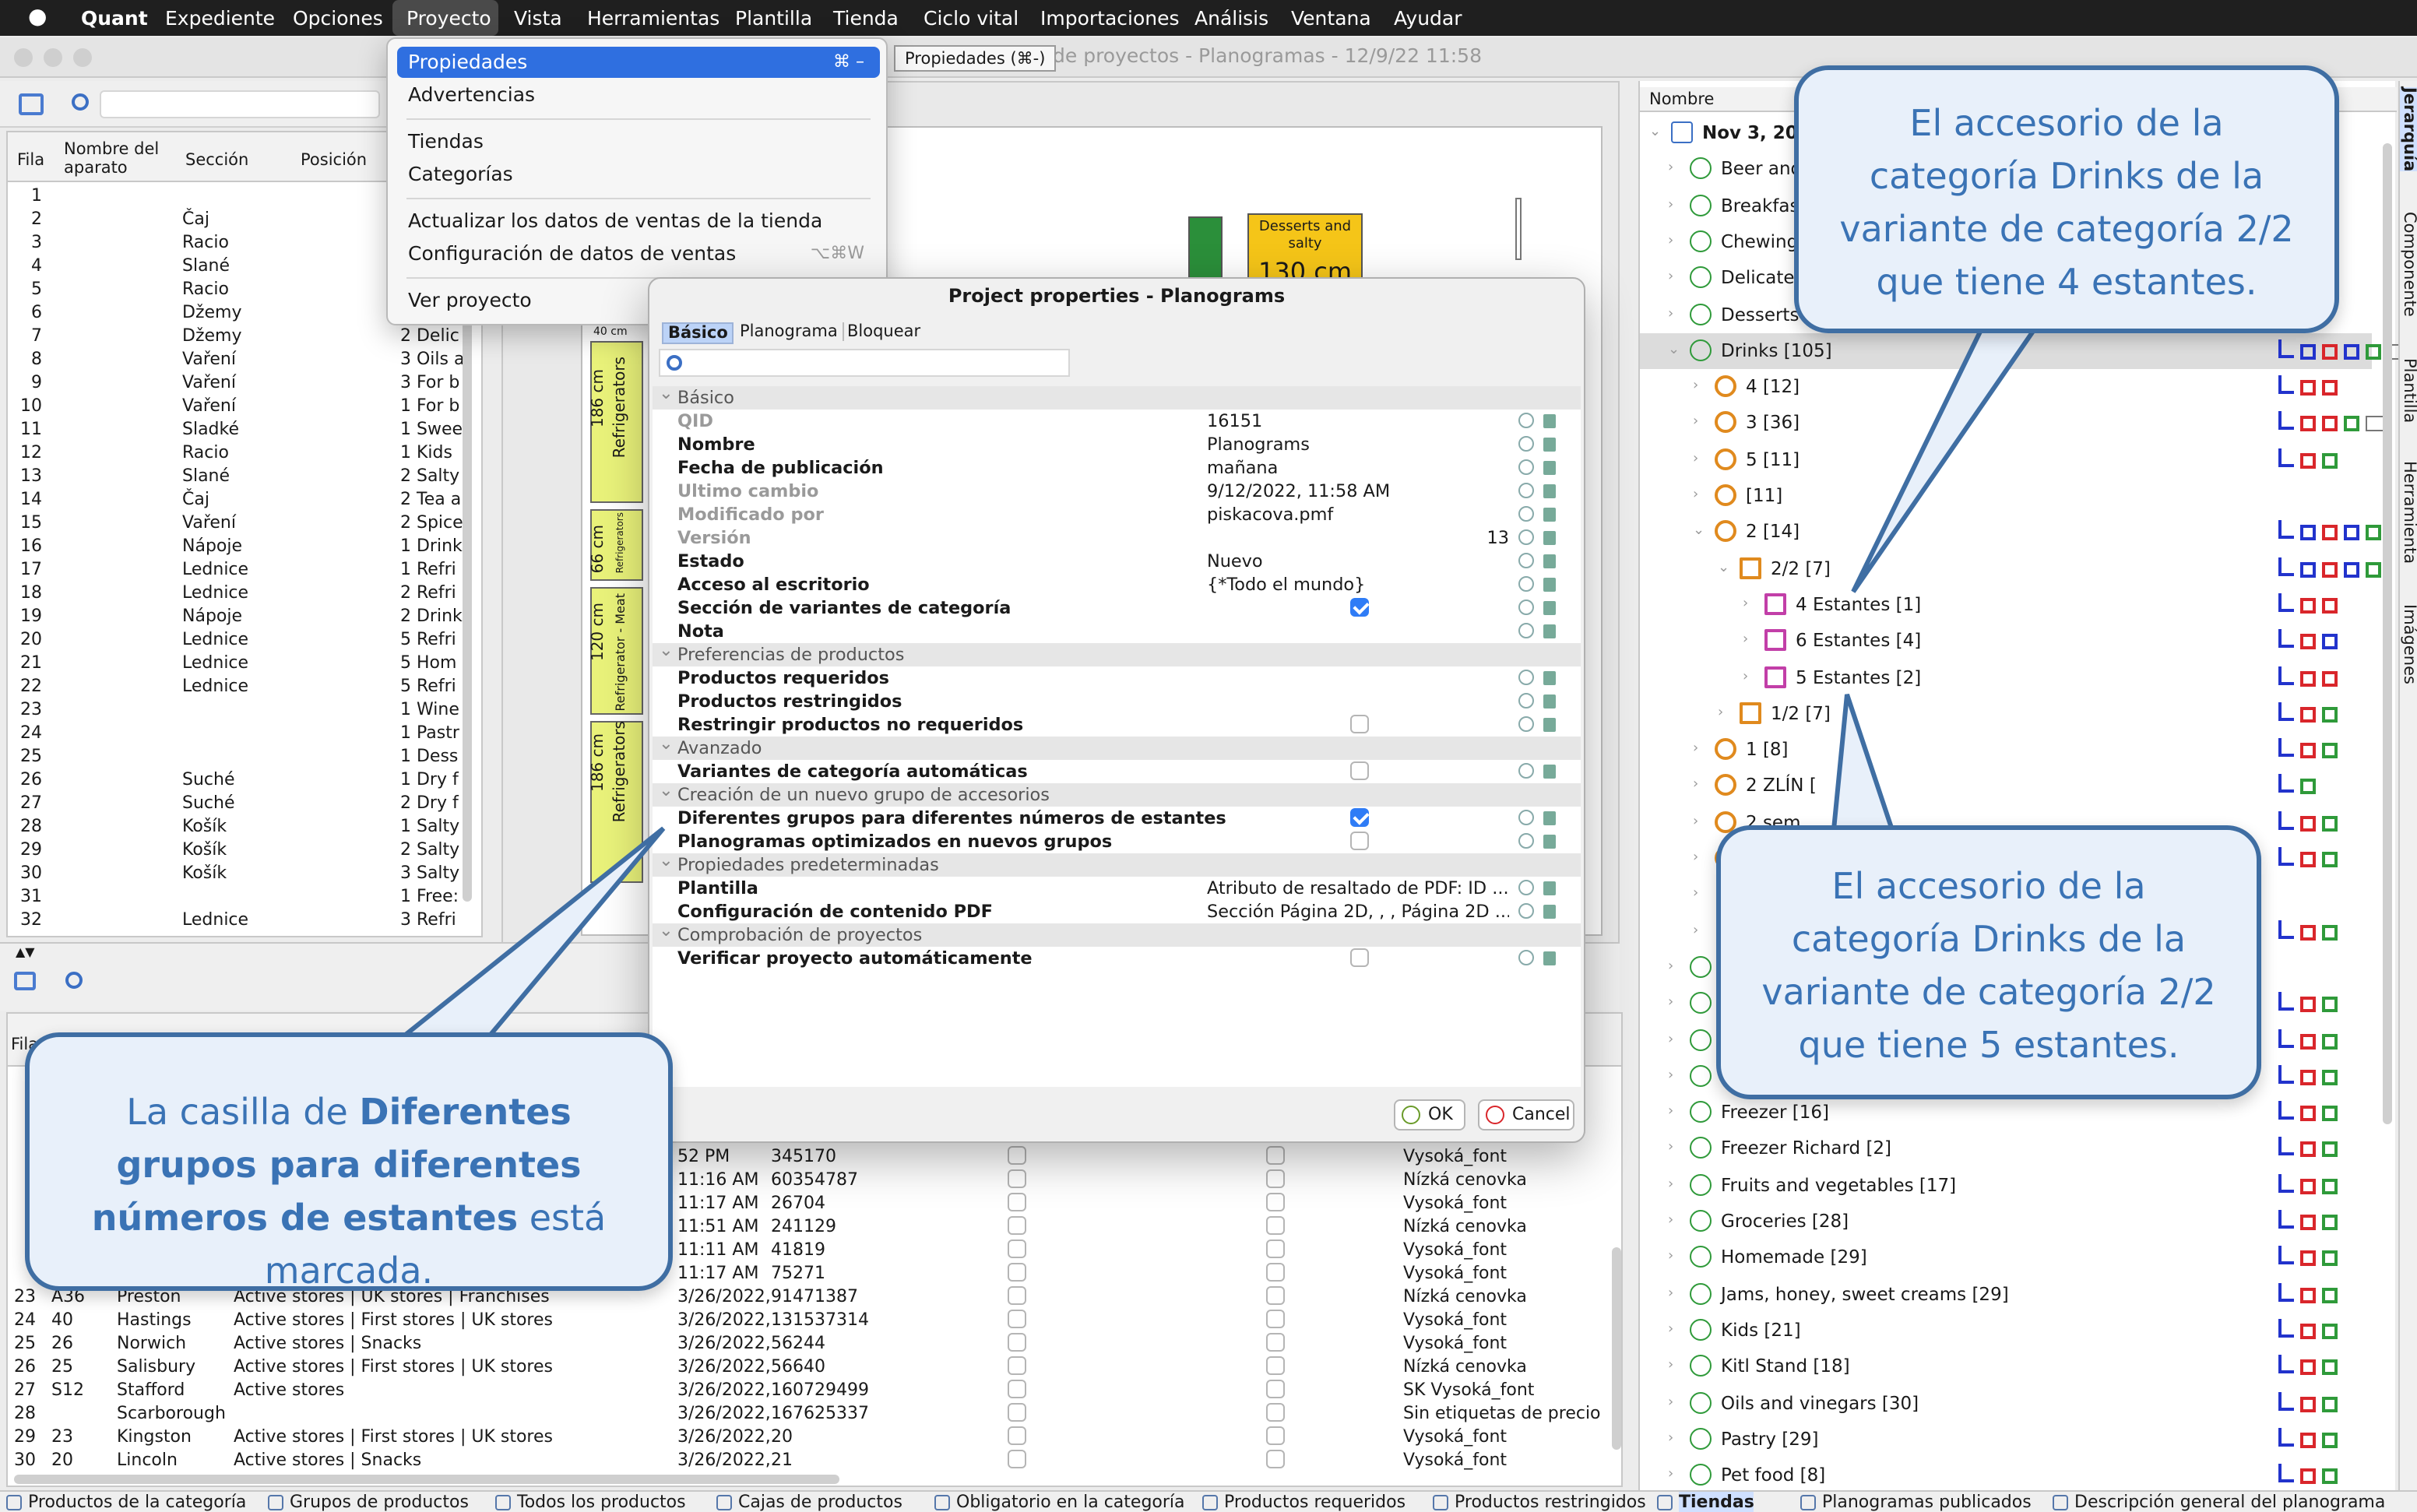 The width and height of the screenshot is (2417, 1512). Describe the element at coordinates (1550, 1502) in the screenshot. I see `bottom-tab: Productos restringidos` at that location.